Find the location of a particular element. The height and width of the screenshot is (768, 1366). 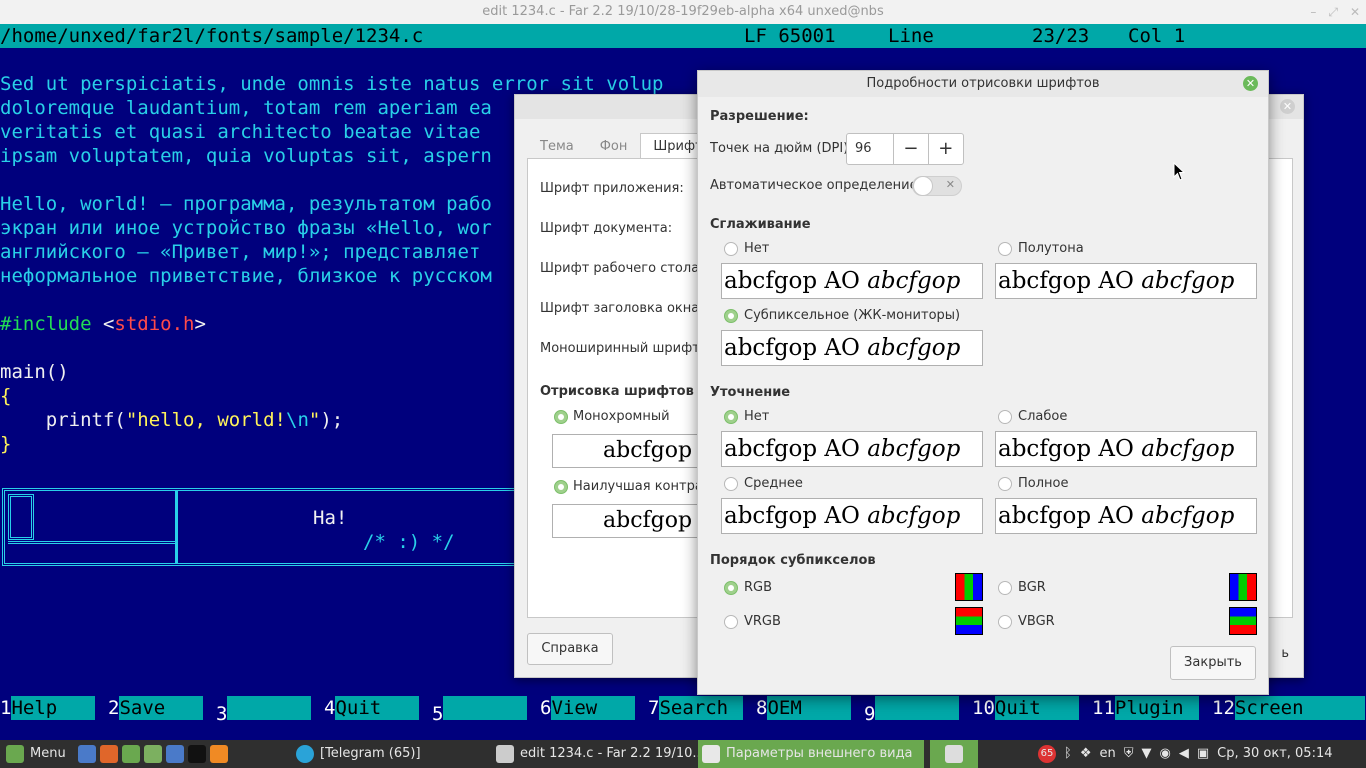

radio-indeterminate-icon is located at coordinates (561, 486).